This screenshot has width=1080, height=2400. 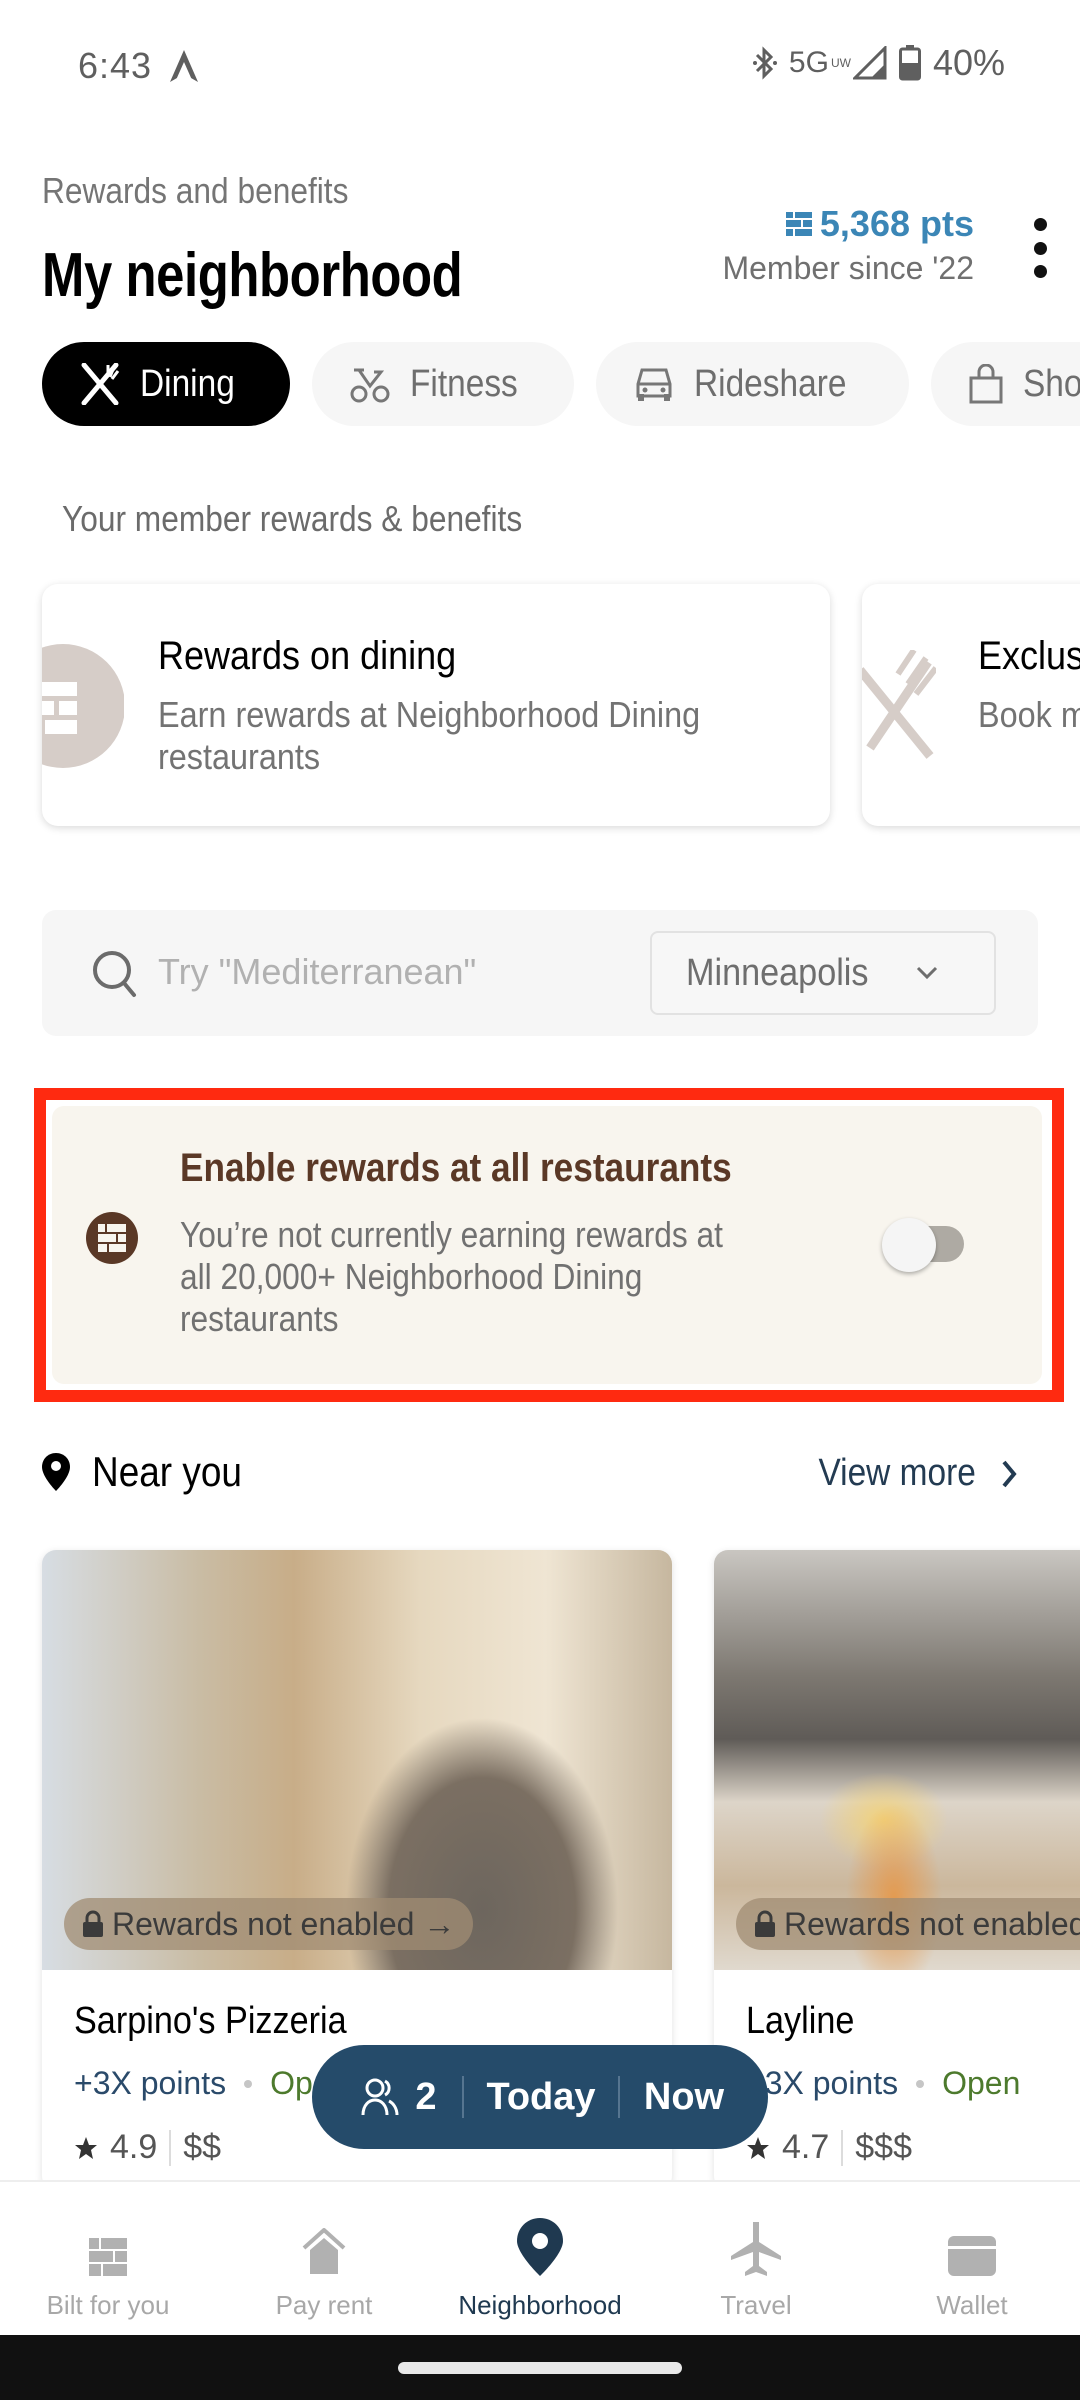 What do you see at coordinates (764, 63) in the screenshot?
I see `bluetooth-icon` at bounding box center [764, 63].